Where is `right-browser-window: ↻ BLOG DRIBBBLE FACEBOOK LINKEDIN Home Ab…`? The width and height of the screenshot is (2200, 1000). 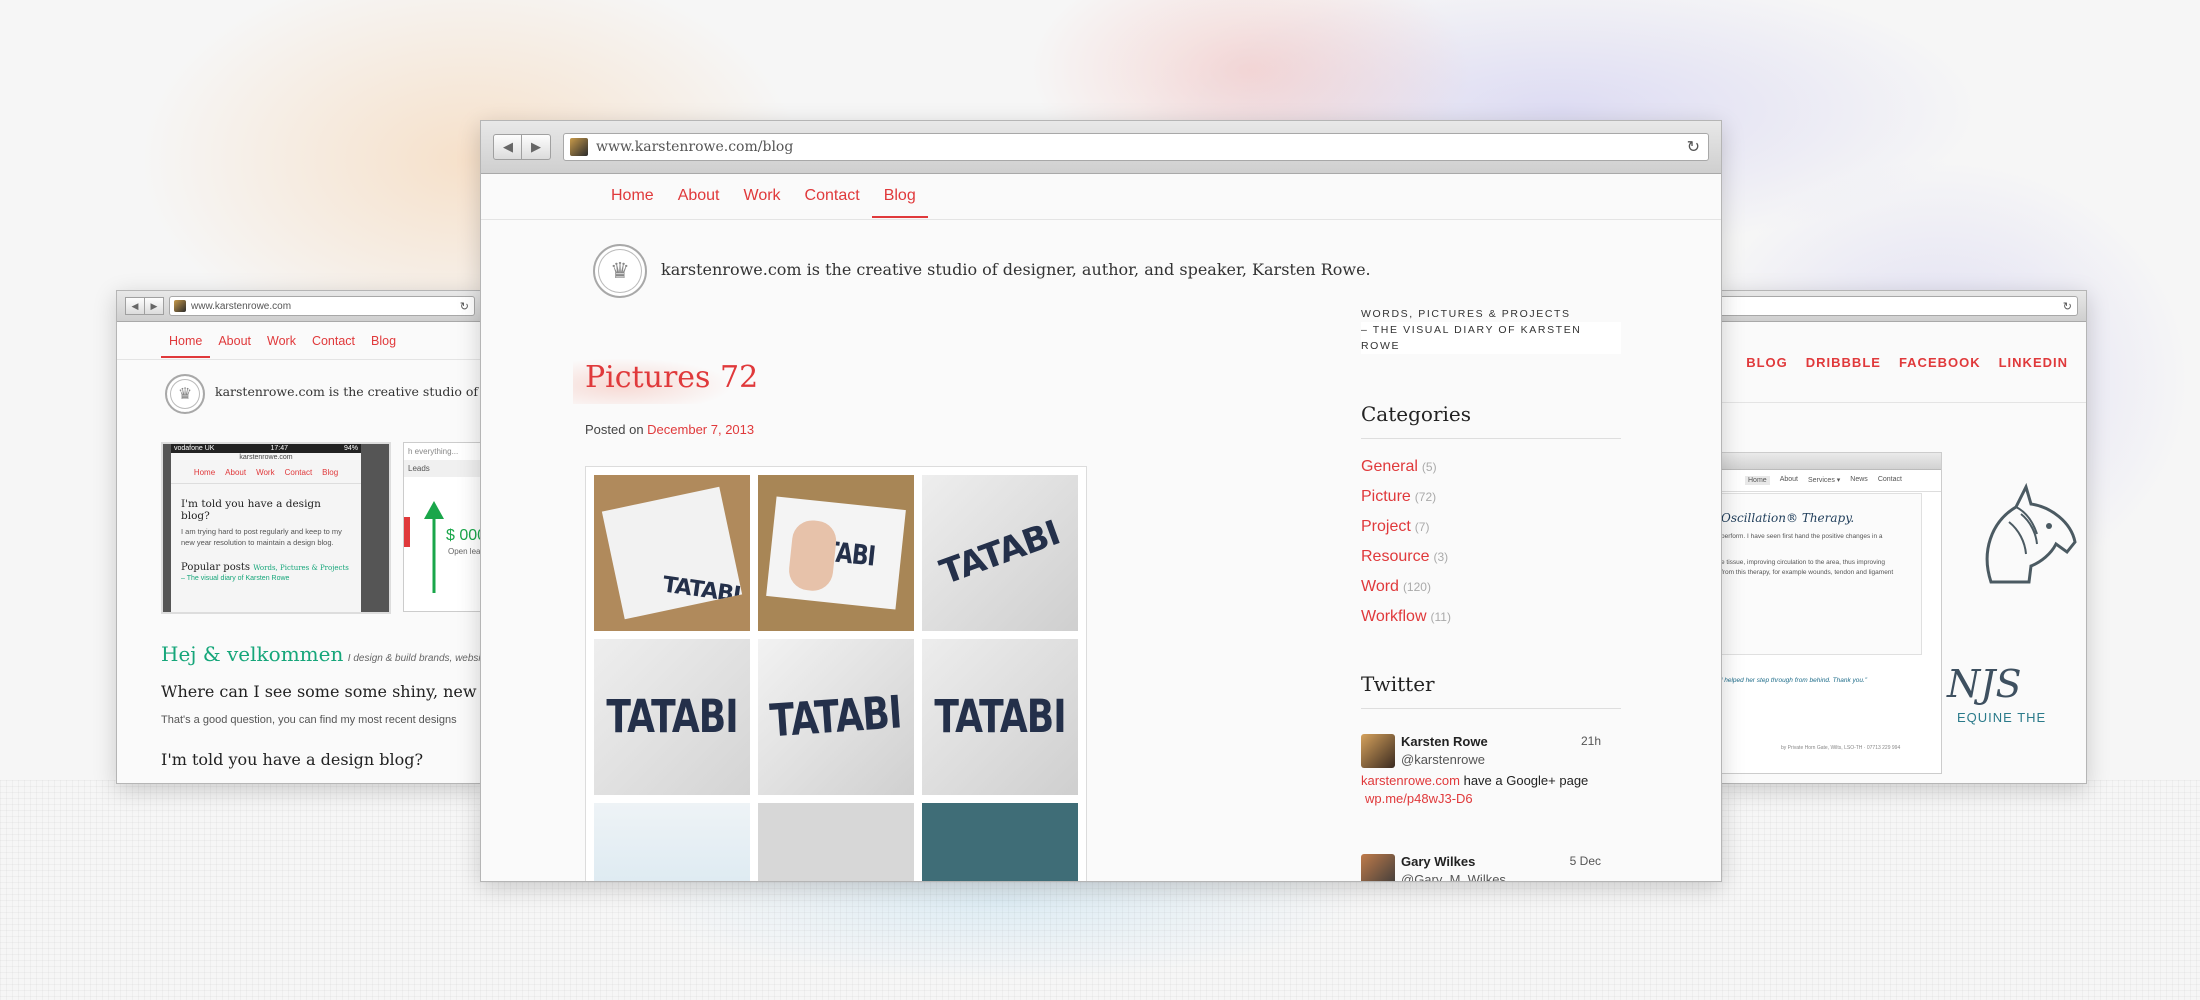 right-browser-window: ↻ BLOG DRIBBBLE FACEBOOK LINKEDIN Home Ab… is located at coordinates (1903, 537).